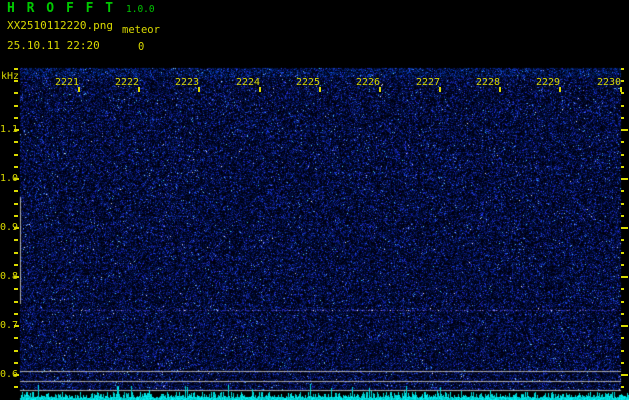 The width and height of the screenshot is (629, 400). What do you see at coordinates (548, 82) in the screenshot?
I see `time-label: 2229` at bounding box center [548, 82].